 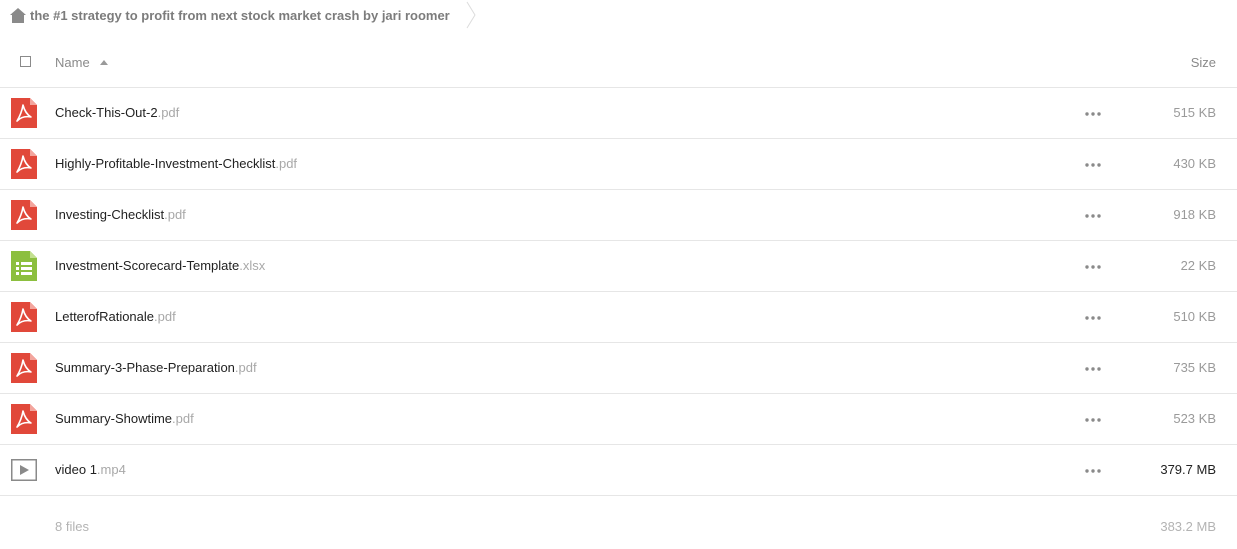 I want to click on file-count: 8 files, so click(x=72, y=526).